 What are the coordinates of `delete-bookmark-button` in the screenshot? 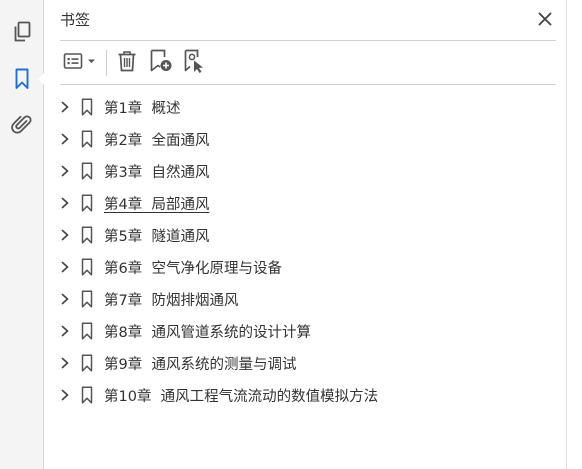 It's located at (127, 63).